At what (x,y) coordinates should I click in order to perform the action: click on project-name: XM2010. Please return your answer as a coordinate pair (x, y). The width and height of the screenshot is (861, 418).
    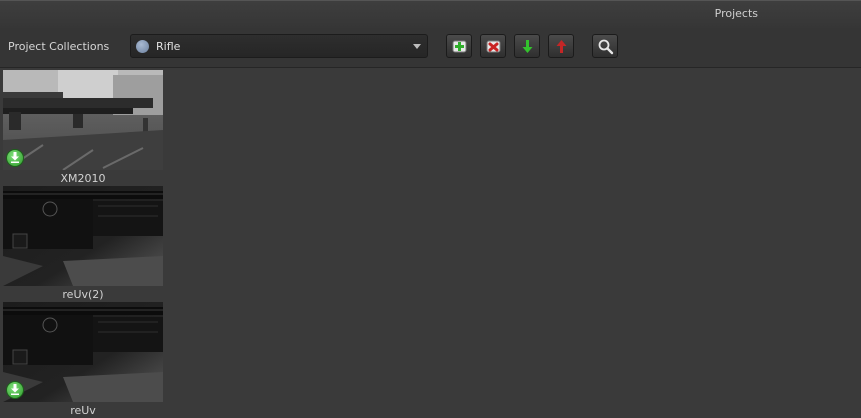
    Looking at the image, I should click on (83, 178).